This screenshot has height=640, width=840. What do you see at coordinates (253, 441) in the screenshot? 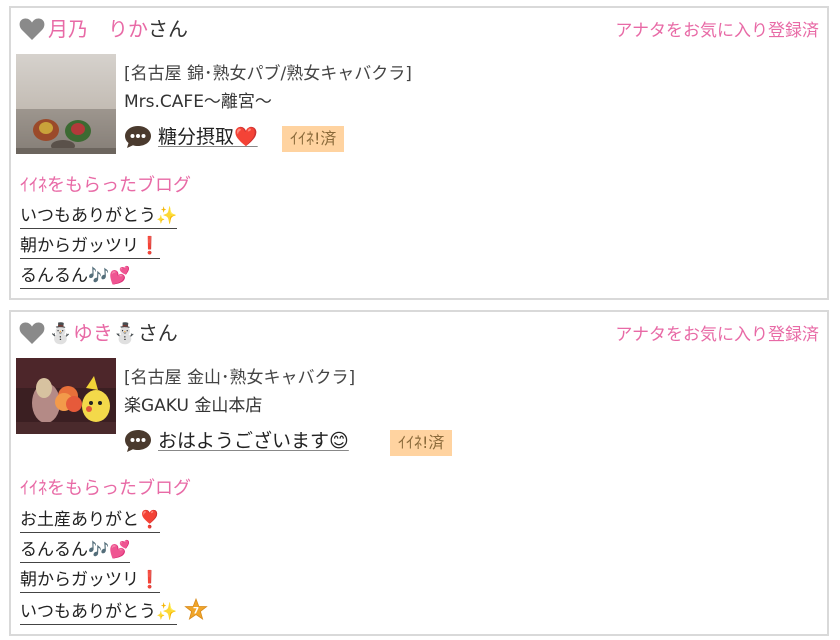
I see `latest-blog-title: おはようございます😊` at bounding box center [253, 441].